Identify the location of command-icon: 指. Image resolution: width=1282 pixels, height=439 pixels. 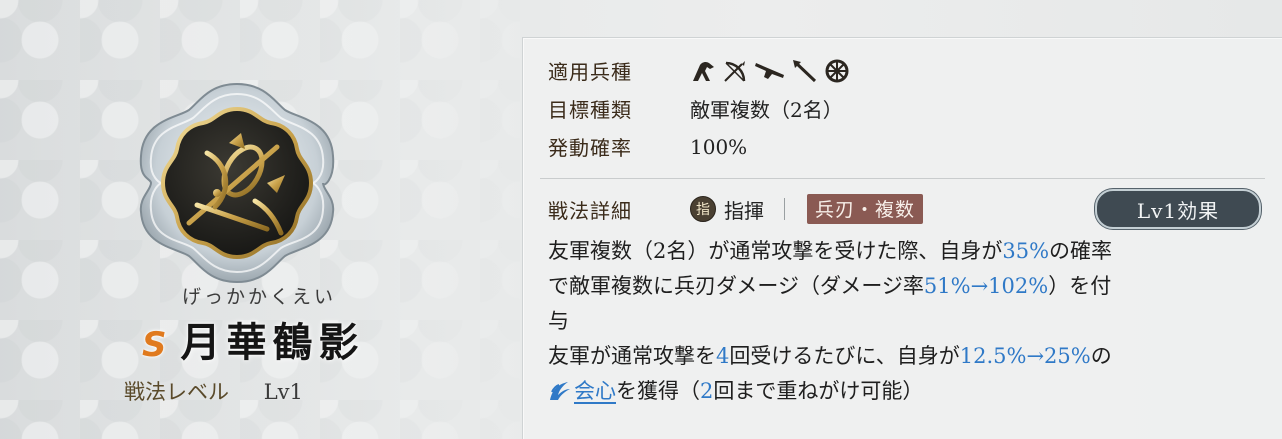
(703, 209).